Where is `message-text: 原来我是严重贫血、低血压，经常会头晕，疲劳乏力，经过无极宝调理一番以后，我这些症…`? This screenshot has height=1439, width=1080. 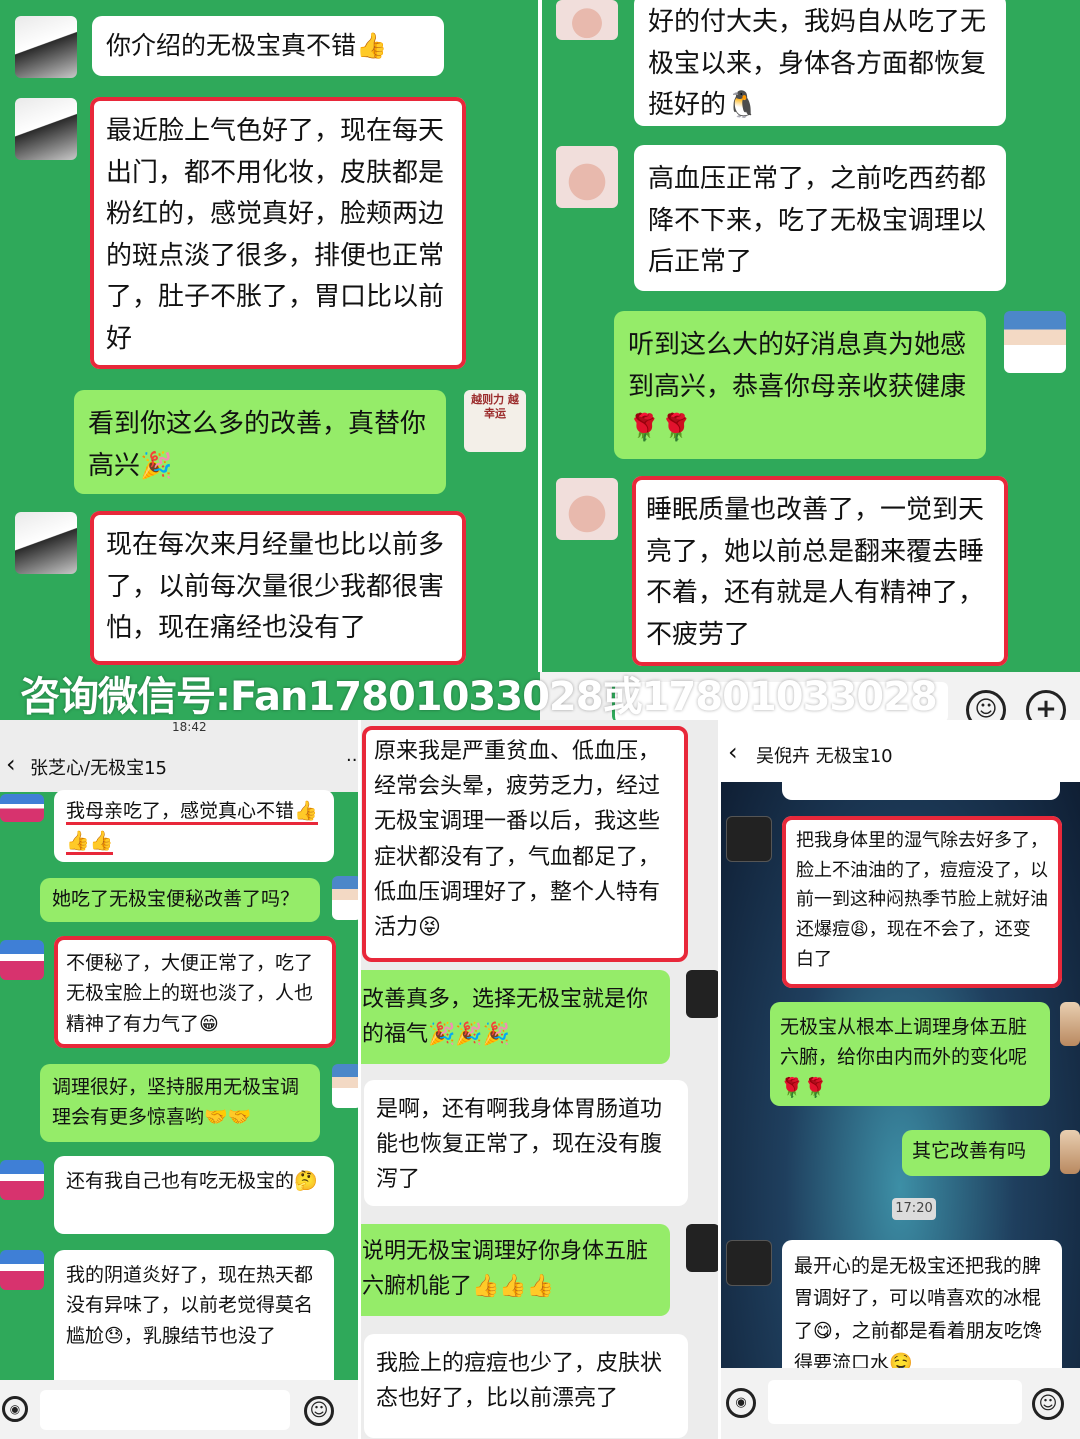
message-text: 原来我是严重贫血、低血压，经常会头晕，疲劳乏力，经过无极宝调理一番以后，我这些症… is located at coordinates (517, 839).